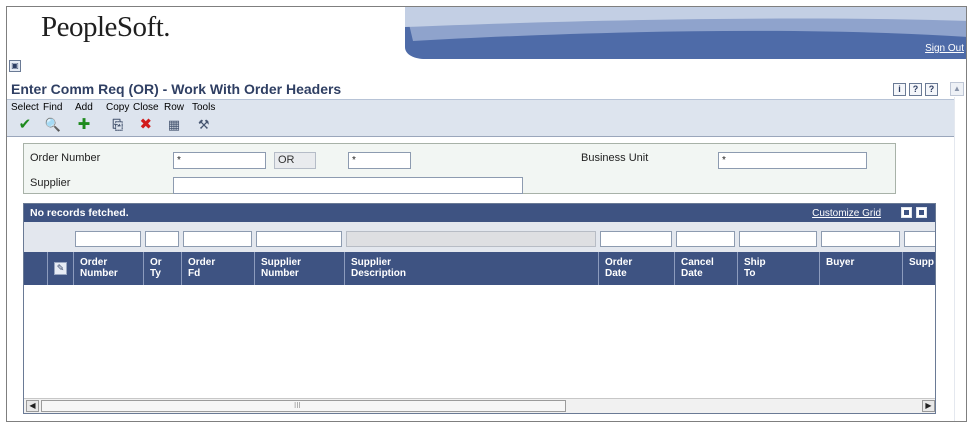 The image size is (971, 424). What do you see at coordinates (846, 213) in the screenshot?
I see `customize-grid-link: Customize Grid` at bounding box center [846, 213].